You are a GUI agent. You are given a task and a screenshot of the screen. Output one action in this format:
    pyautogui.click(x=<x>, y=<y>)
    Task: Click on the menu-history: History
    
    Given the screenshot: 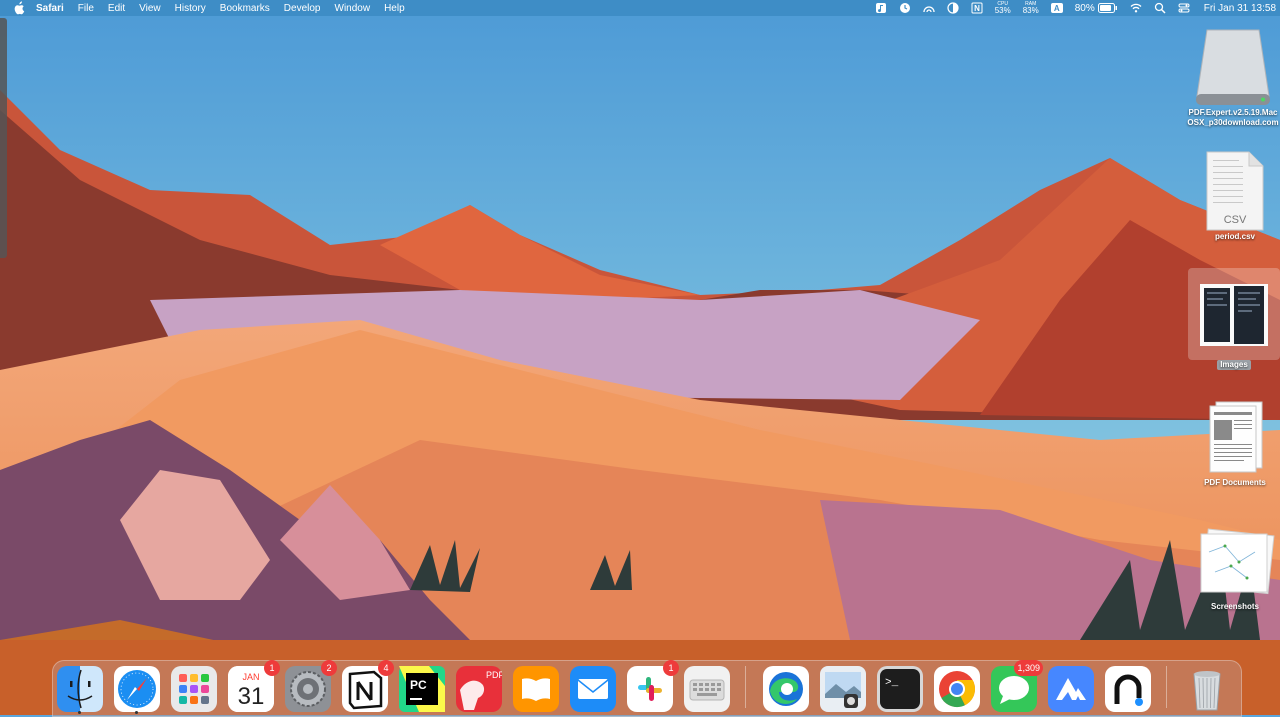 What is the action you would take?
    pyautogui.click(x=190, y=8)
    